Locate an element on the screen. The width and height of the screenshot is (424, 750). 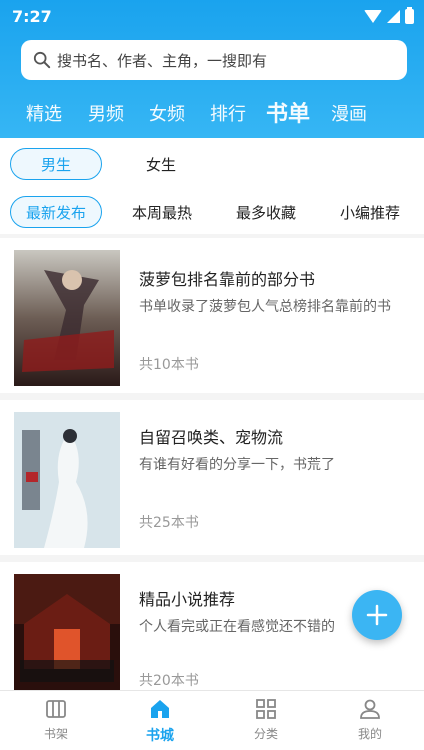
bottom-nav-bookstore: 书城 is located at coordinates (160, 721).